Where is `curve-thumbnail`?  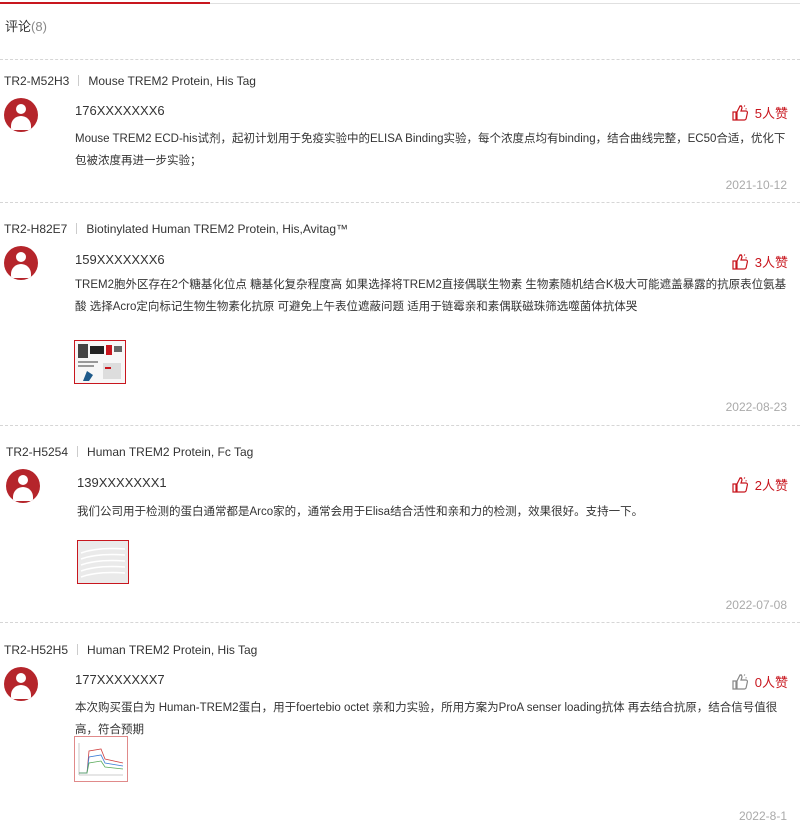 curve-thumbnail is located at coordinates (103, 562).